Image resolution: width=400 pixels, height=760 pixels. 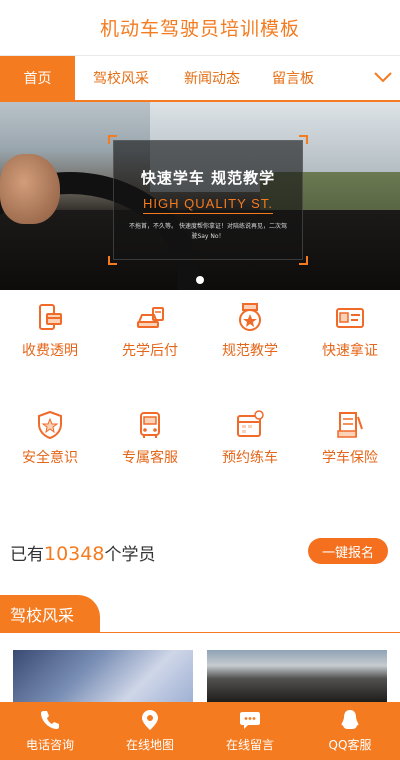 I want to click on feature-label: 收费透明, so click(x=50, y=351).